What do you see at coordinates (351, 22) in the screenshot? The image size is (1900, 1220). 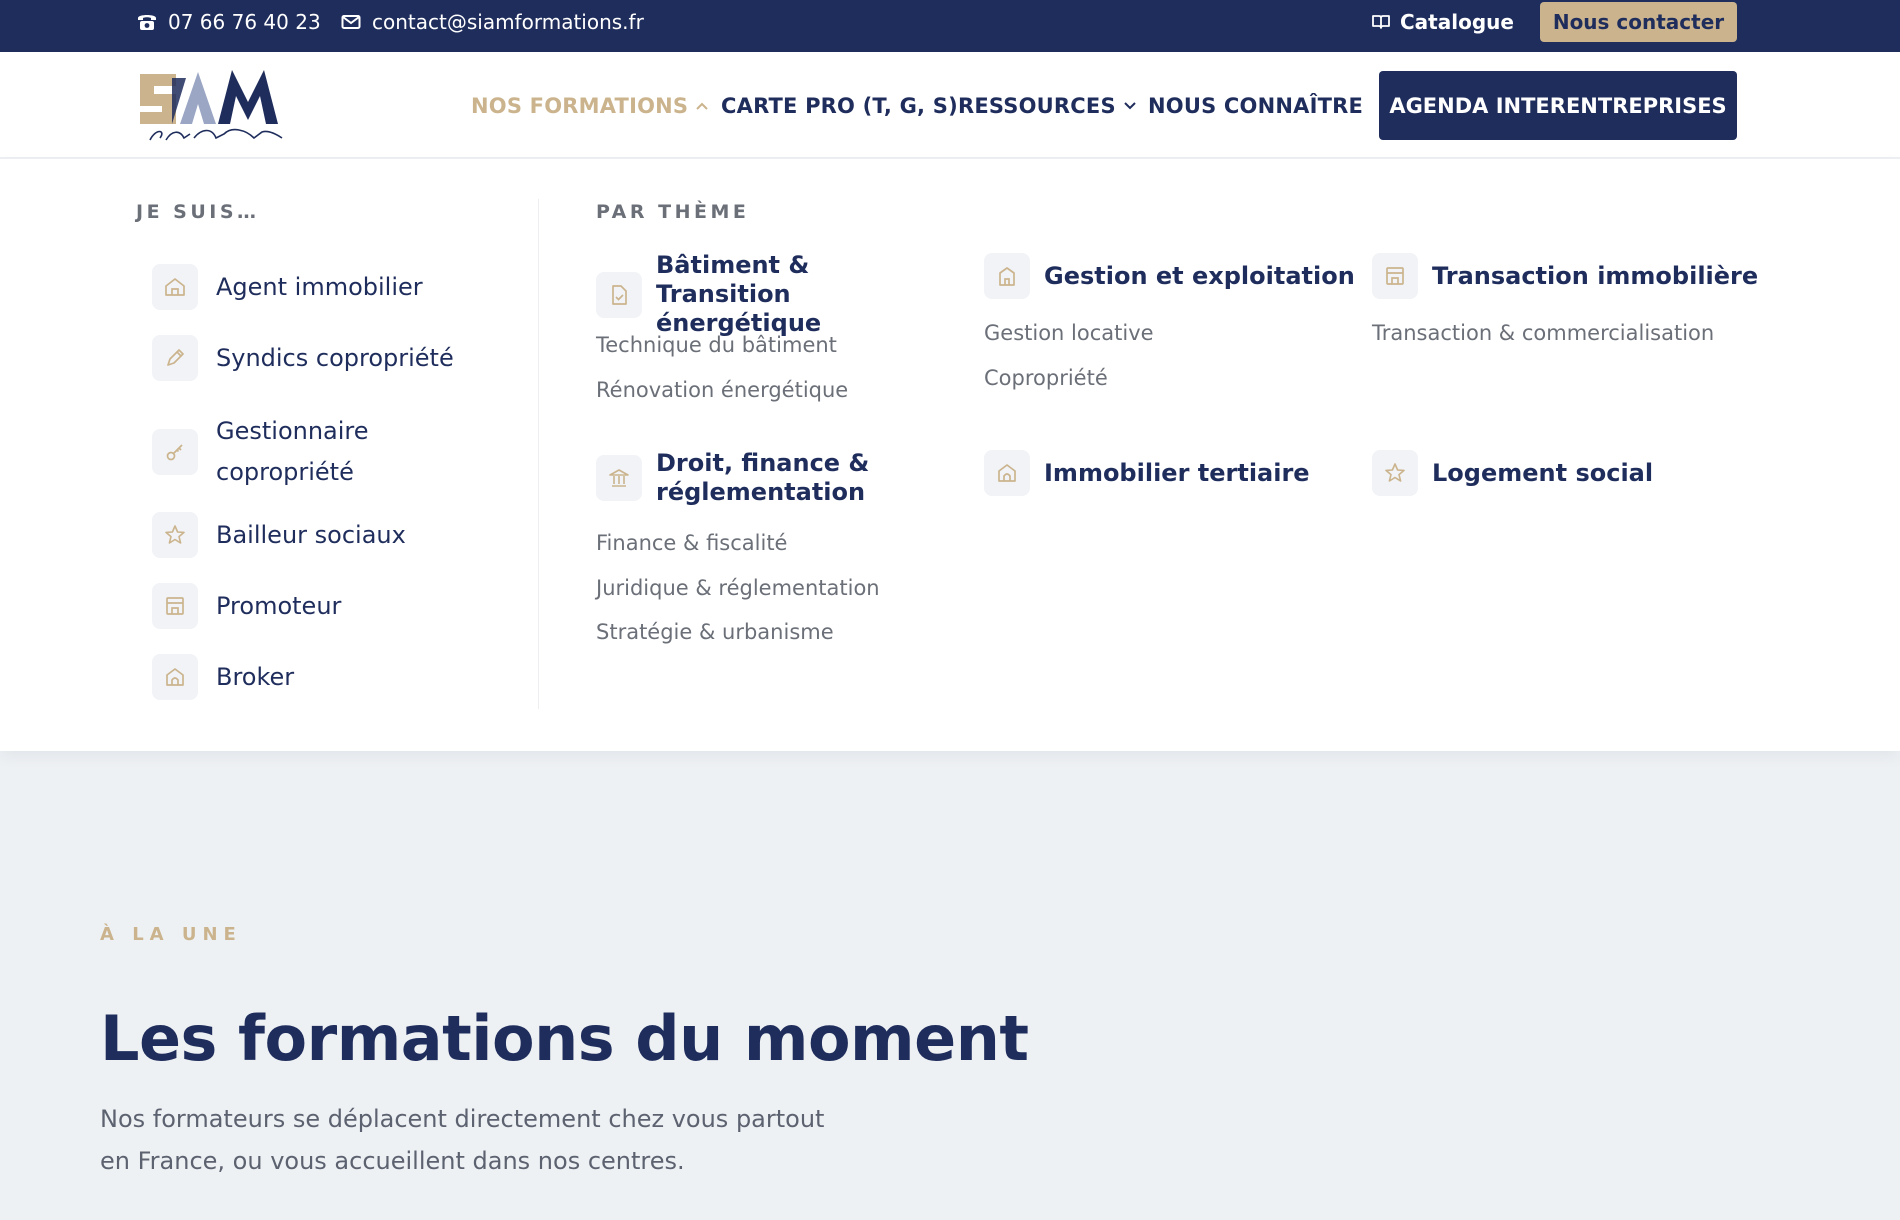 I see `mail-icon` at bounding box center [351, 22].